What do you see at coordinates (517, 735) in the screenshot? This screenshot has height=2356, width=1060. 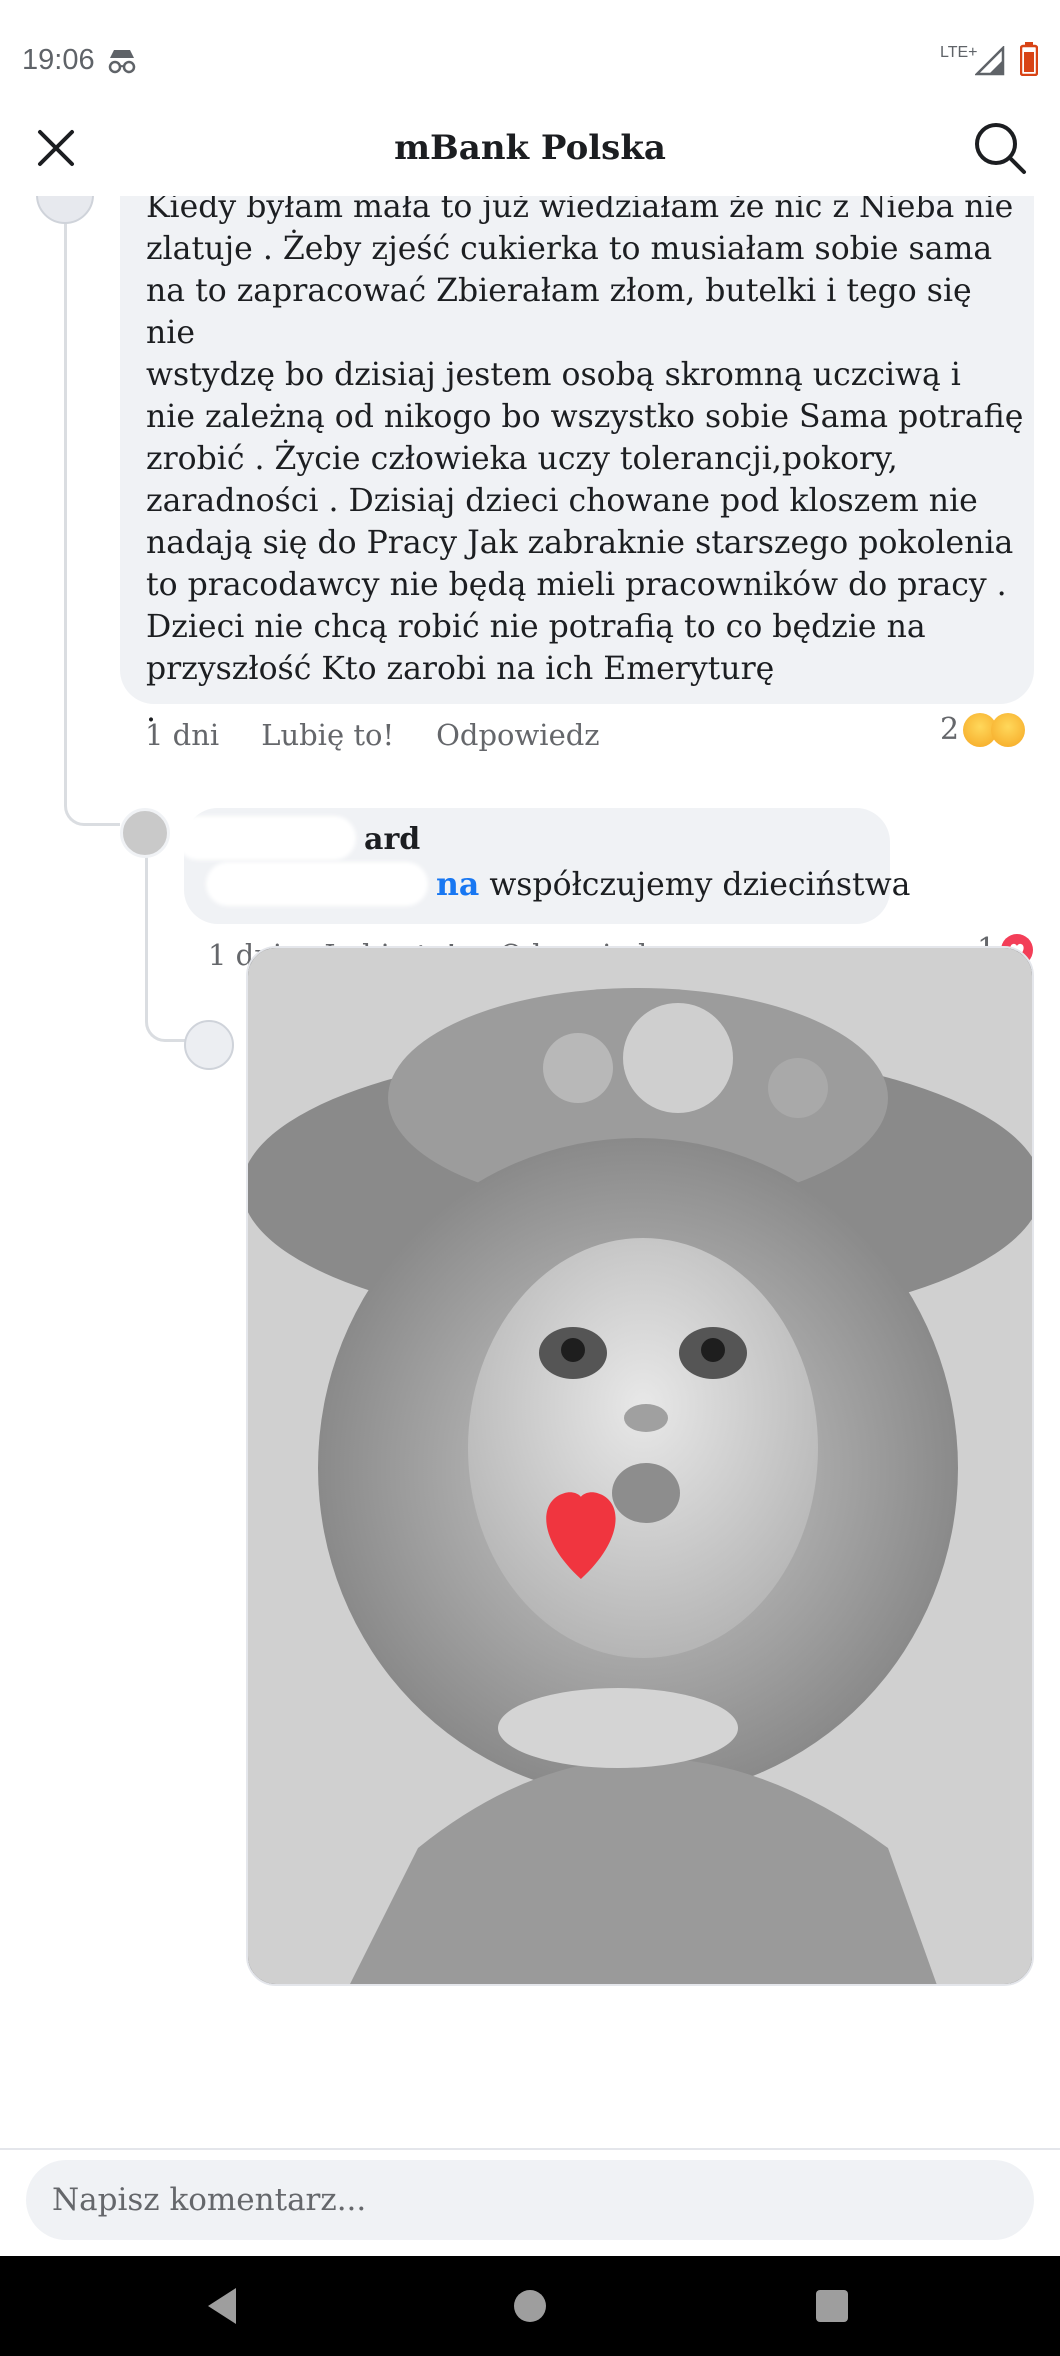 I see `reply-button: Odpowiedz` at bounding box center [517, 735].